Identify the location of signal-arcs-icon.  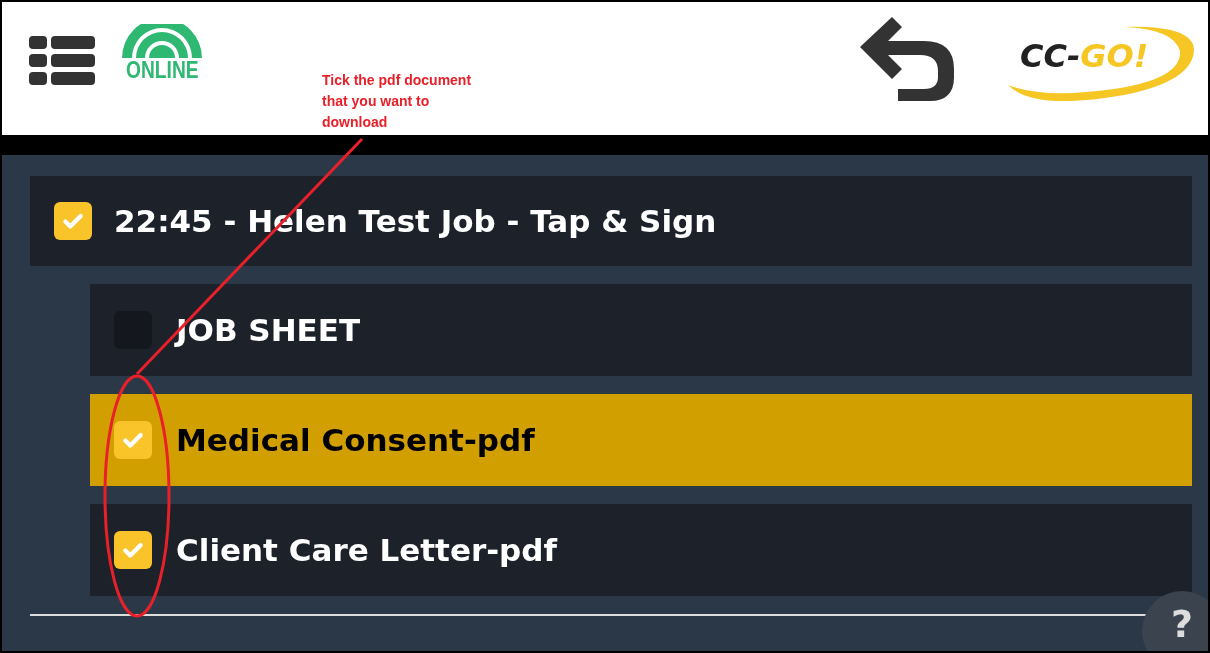
(162, 40).